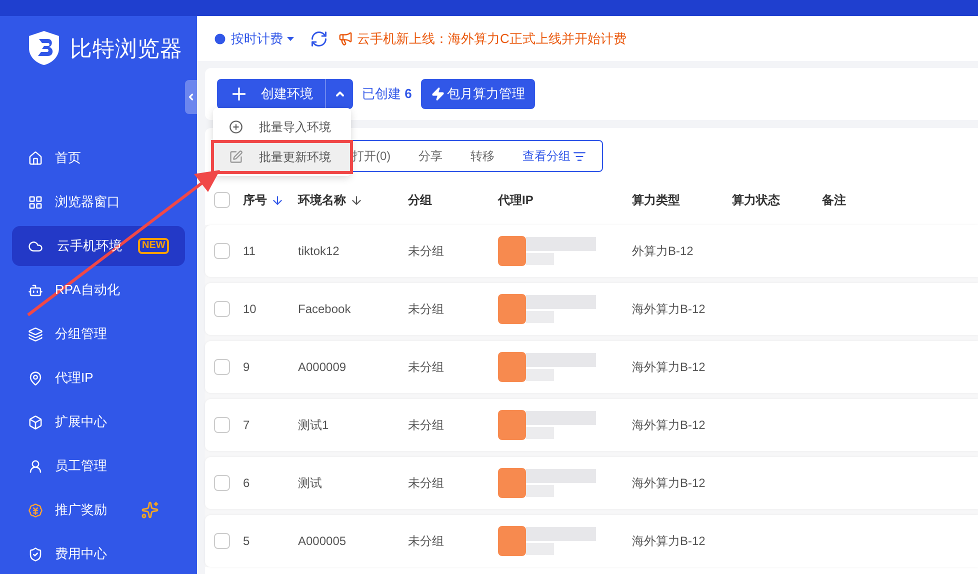 The height and width of the screenshot is (574, 978). Describe the element at coordinates (477, 94) in the screenshot. I see `monthly-compute-button: 包月算力管理` at that location.